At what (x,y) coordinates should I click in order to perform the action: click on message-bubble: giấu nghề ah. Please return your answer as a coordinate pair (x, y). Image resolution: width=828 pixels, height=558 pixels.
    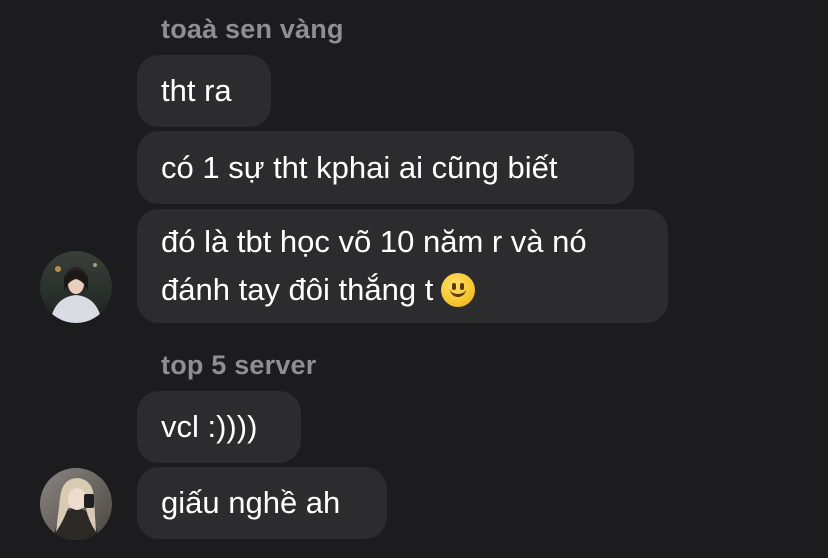
    Looking at the image, I should click on (262, 503).